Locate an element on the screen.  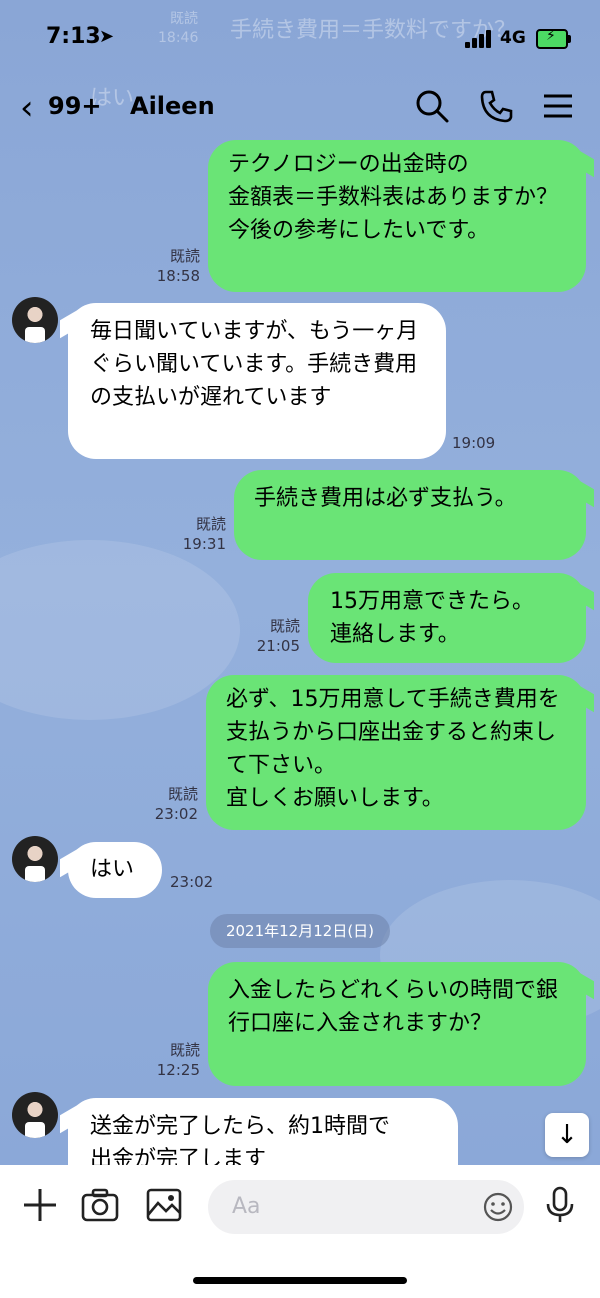
date-separator: 2021年12月12日(日) is located at coordinates (300, 931).